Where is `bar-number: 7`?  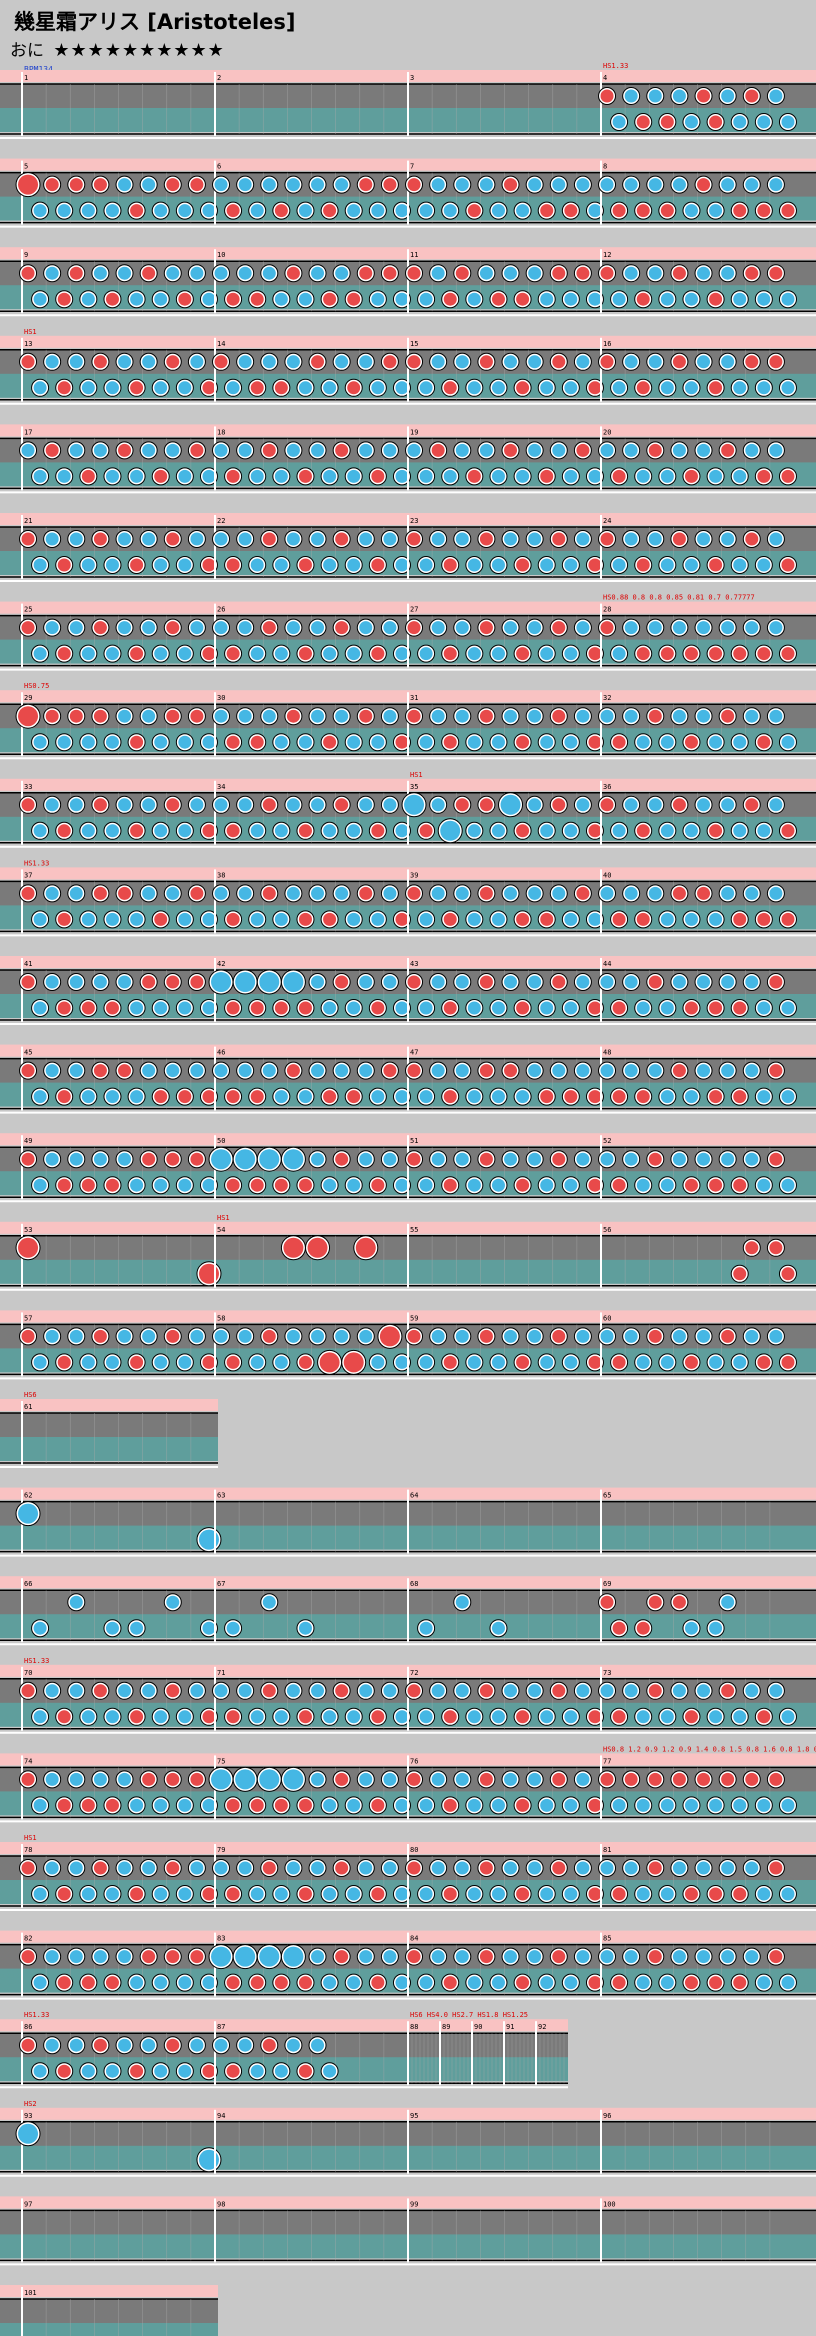 bar-number: 7 is located at coordinates (412, 167).